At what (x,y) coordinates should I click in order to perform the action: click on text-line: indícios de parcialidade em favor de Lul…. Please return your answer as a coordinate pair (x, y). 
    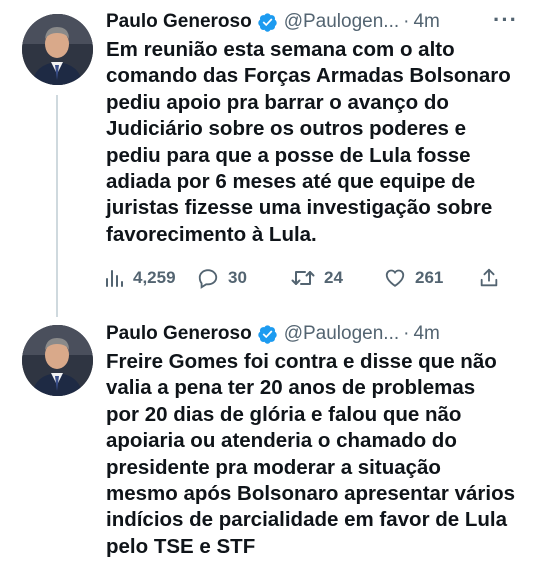
    Looking at the image, I should click on (307, 520).